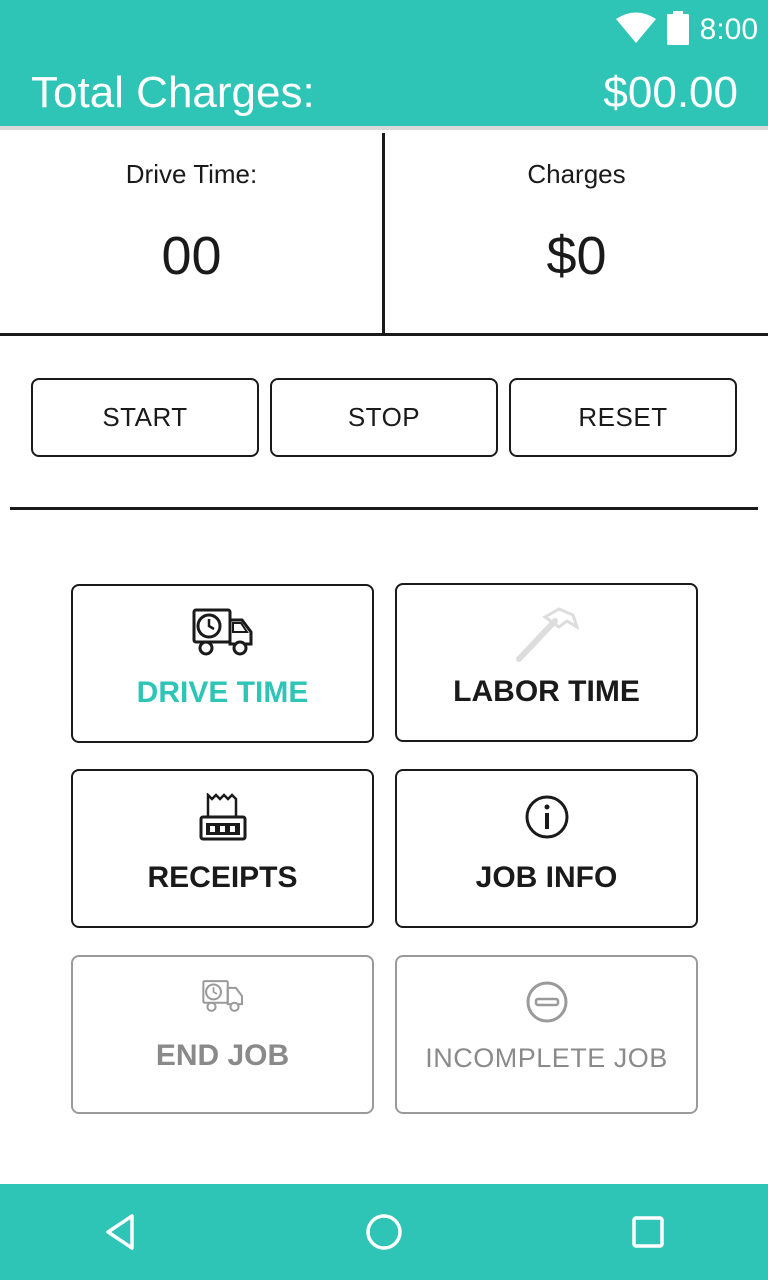 This screenshot has width=768, height=1280. Describe the element at coordinates (384, 30) in the screenshot. I see `status-bar: 8:00` at that location.